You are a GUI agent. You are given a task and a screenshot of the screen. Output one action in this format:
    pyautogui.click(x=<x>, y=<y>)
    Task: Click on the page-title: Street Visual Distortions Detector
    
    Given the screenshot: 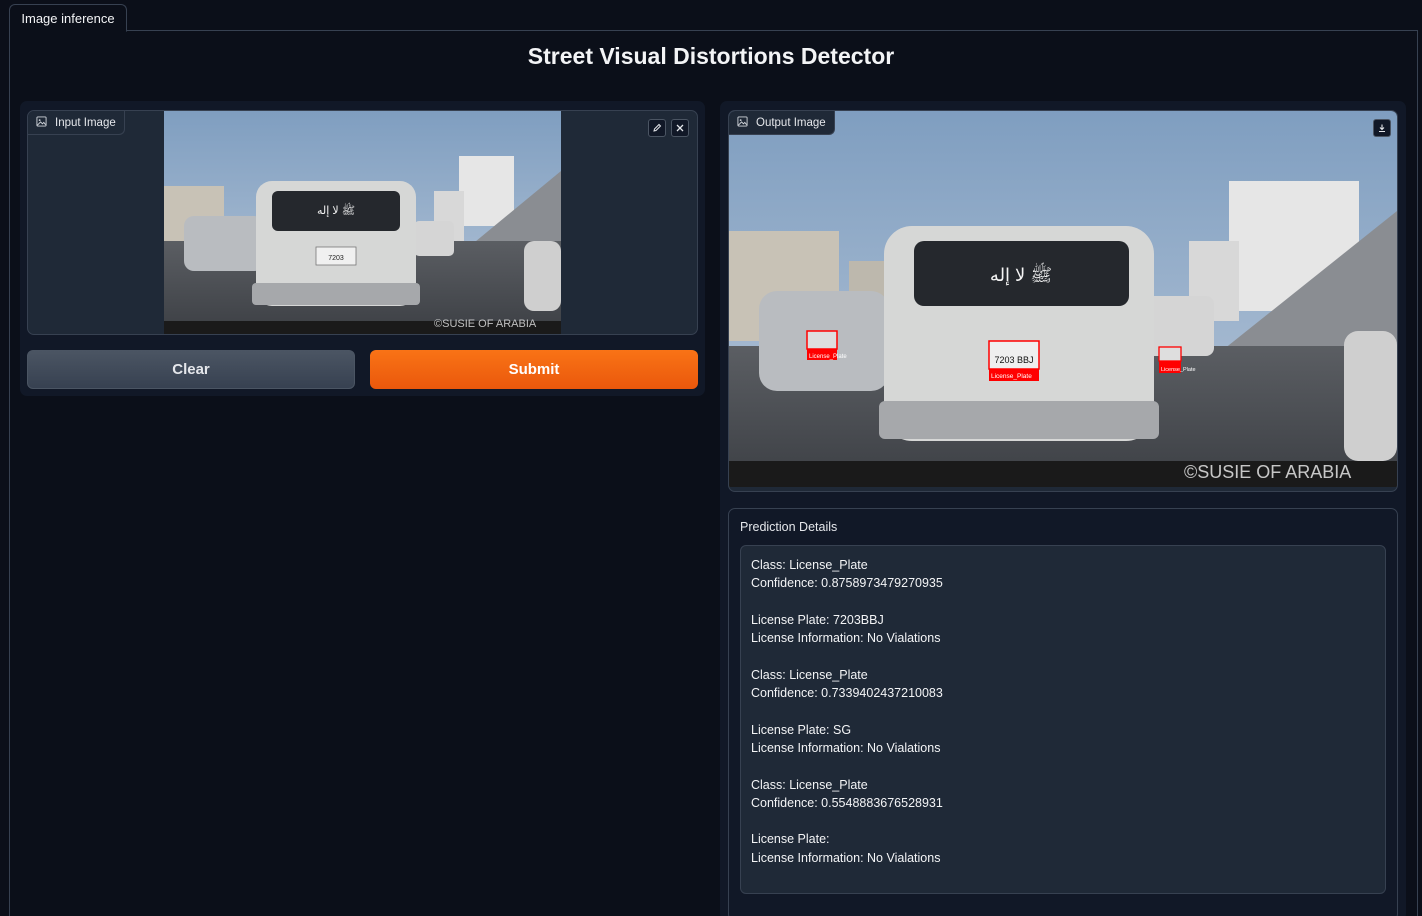 What is the action you would take?
    pyautogui.click(x=711, y=56)
    